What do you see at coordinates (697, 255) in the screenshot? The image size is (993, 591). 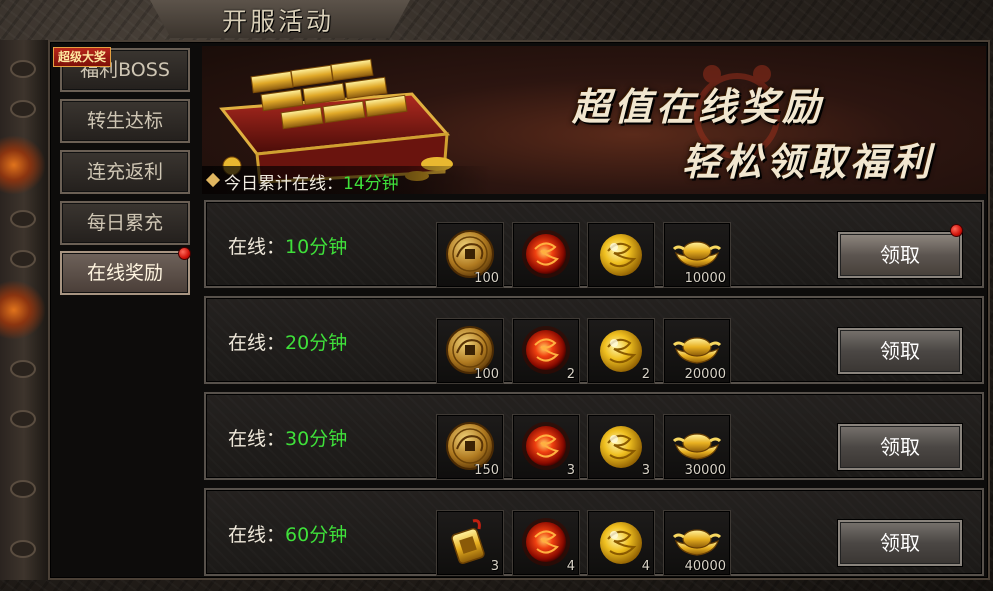 I see `reward-slot: 10000` at bounding box center [697, 255].